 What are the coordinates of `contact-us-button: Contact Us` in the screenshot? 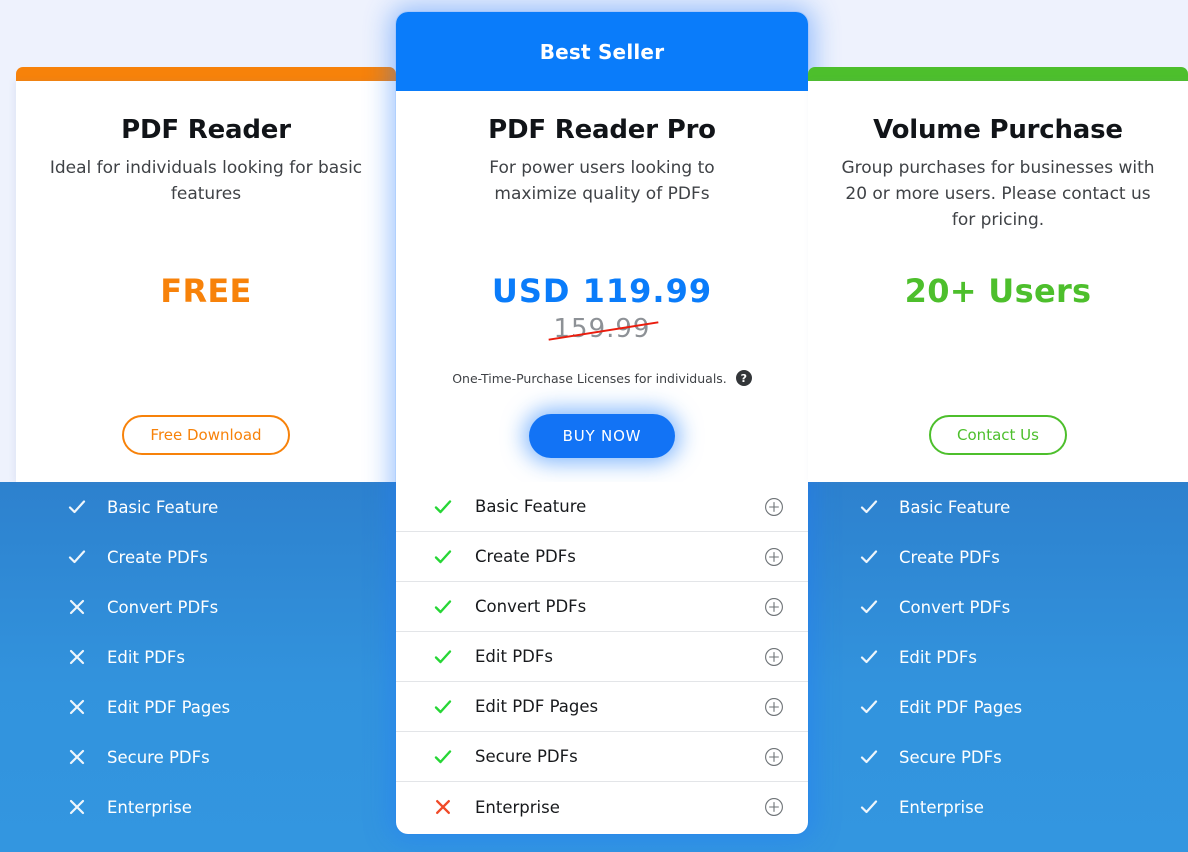 It's located at (998, 435).